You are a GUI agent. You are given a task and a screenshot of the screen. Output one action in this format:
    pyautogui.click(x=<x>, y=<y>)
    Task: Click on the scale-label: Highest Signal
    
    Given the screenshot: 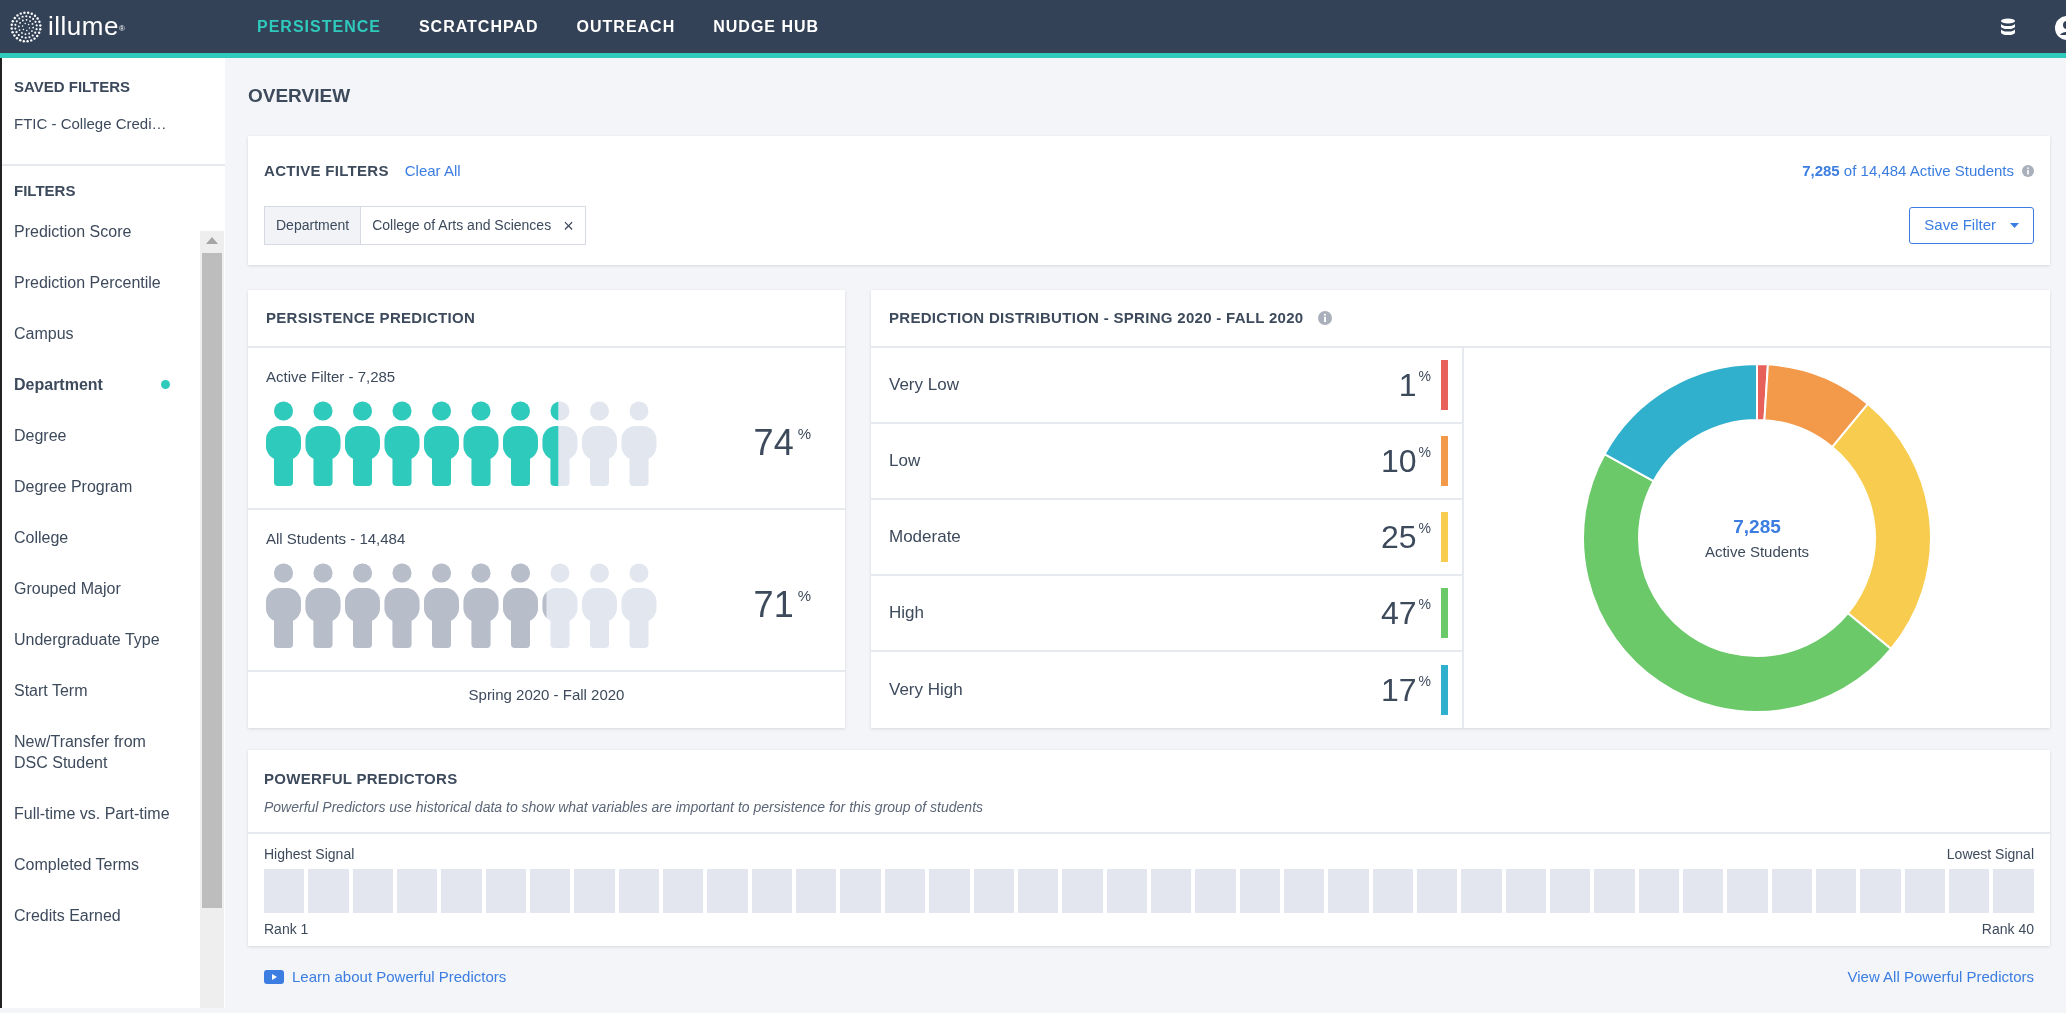 What is the action you would take?
    pyautogui.click(x=309, y=854)
    